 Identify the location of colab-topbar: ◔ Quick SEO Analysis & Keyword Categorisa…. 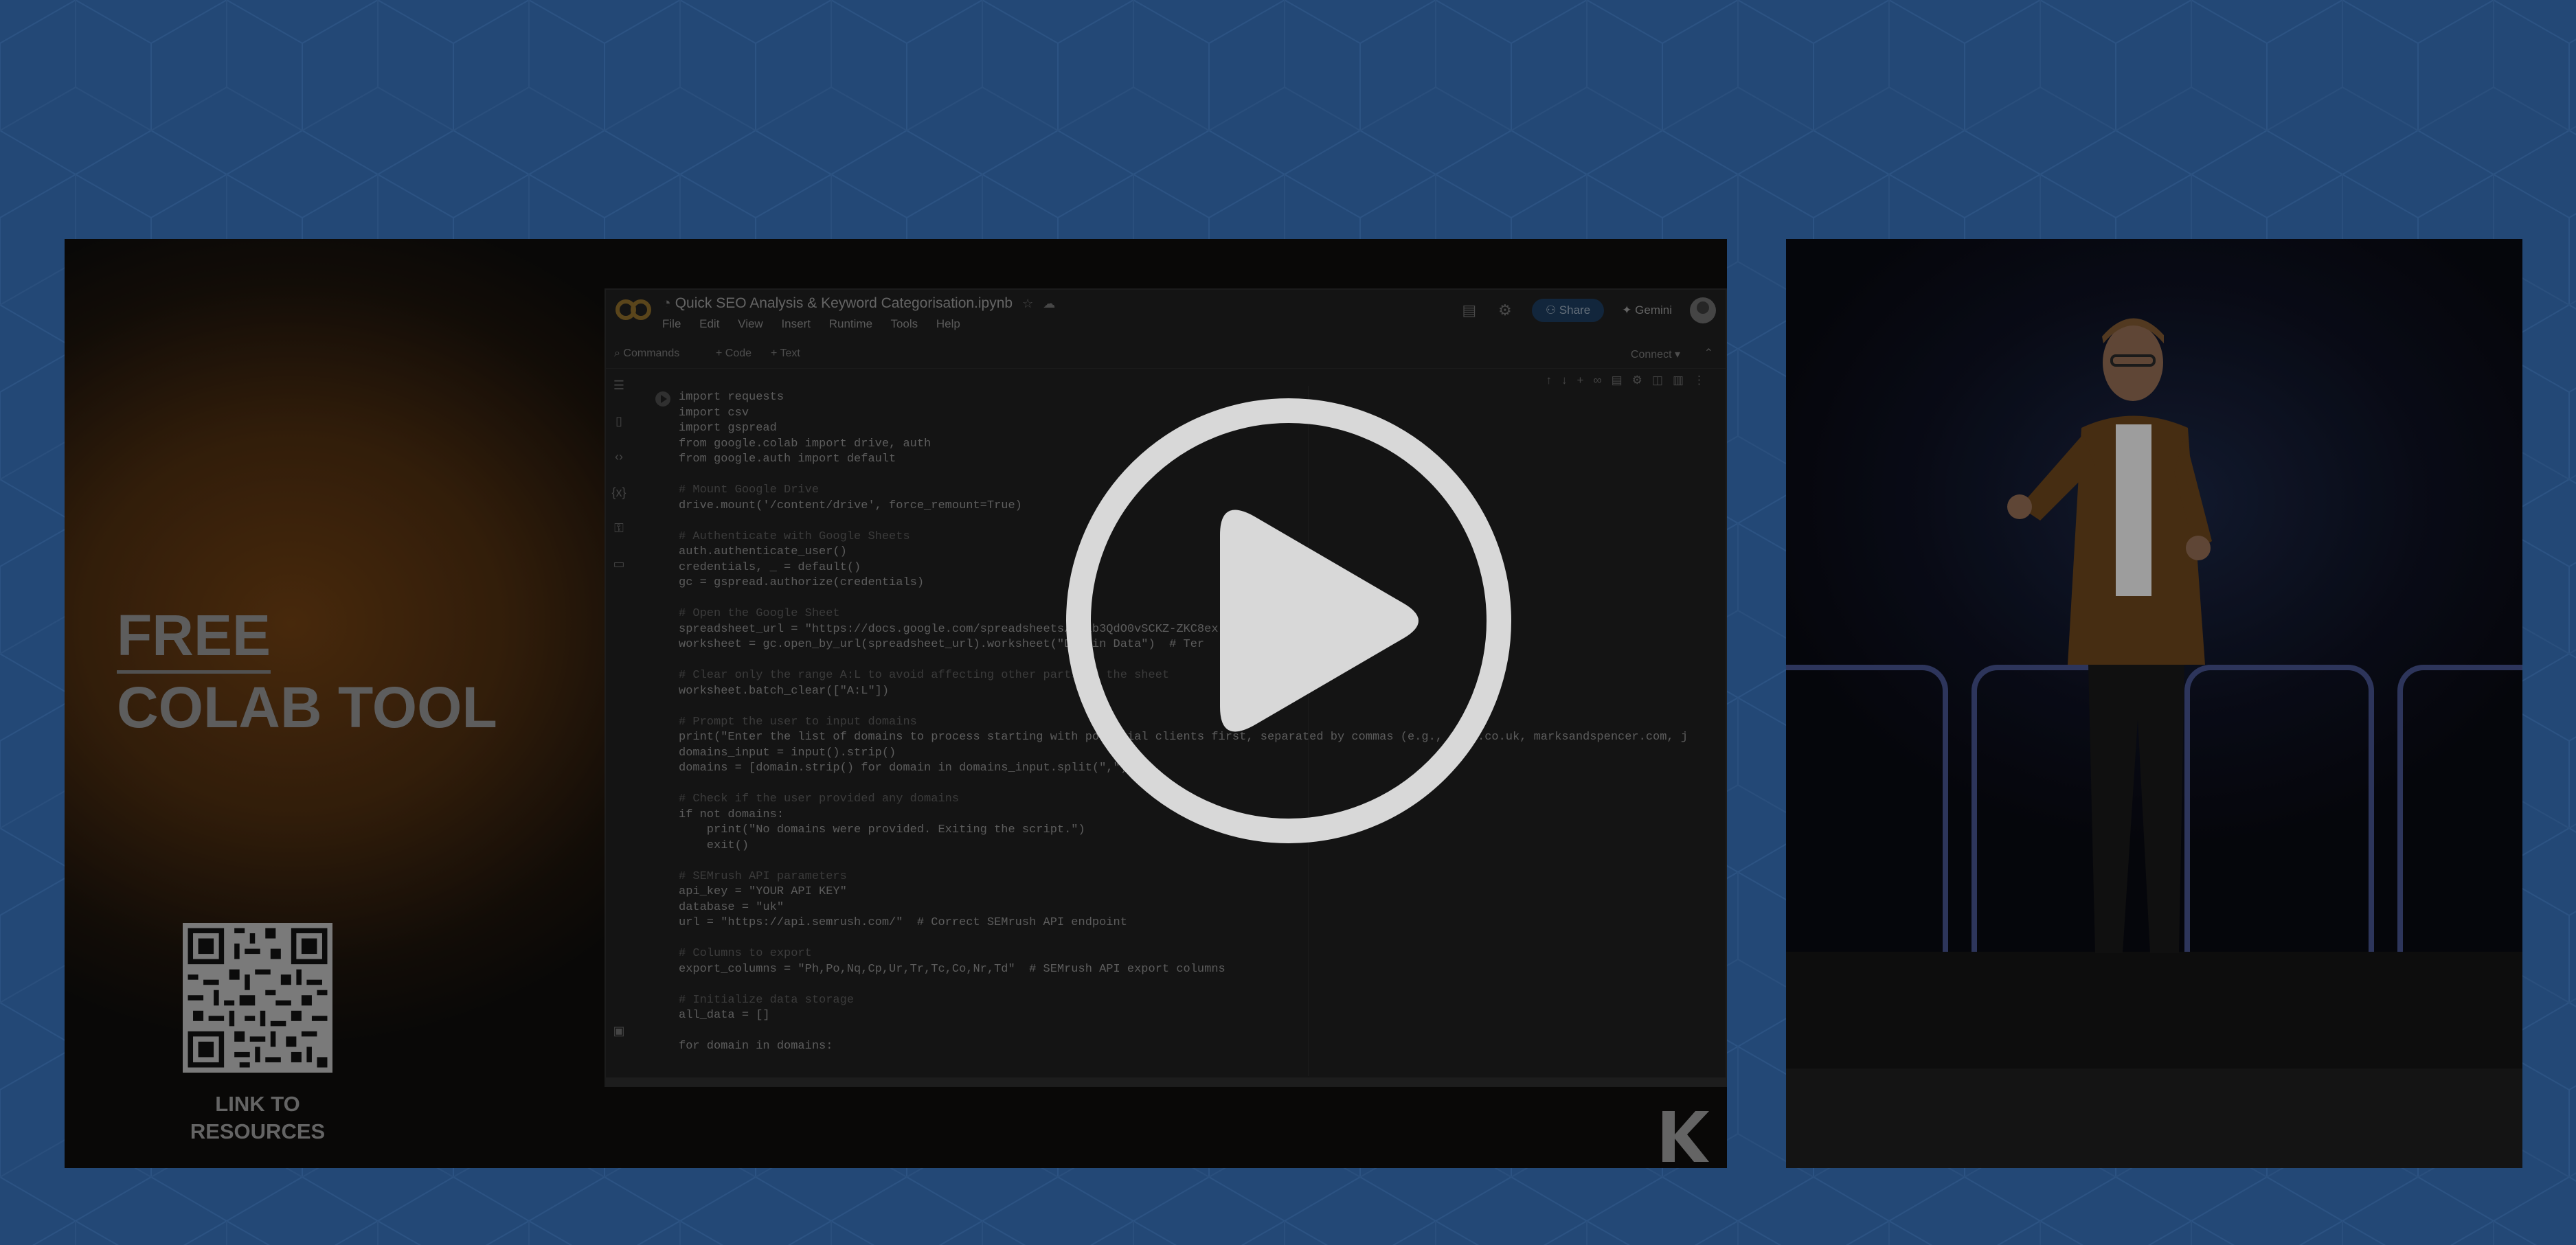
(1166, 311).